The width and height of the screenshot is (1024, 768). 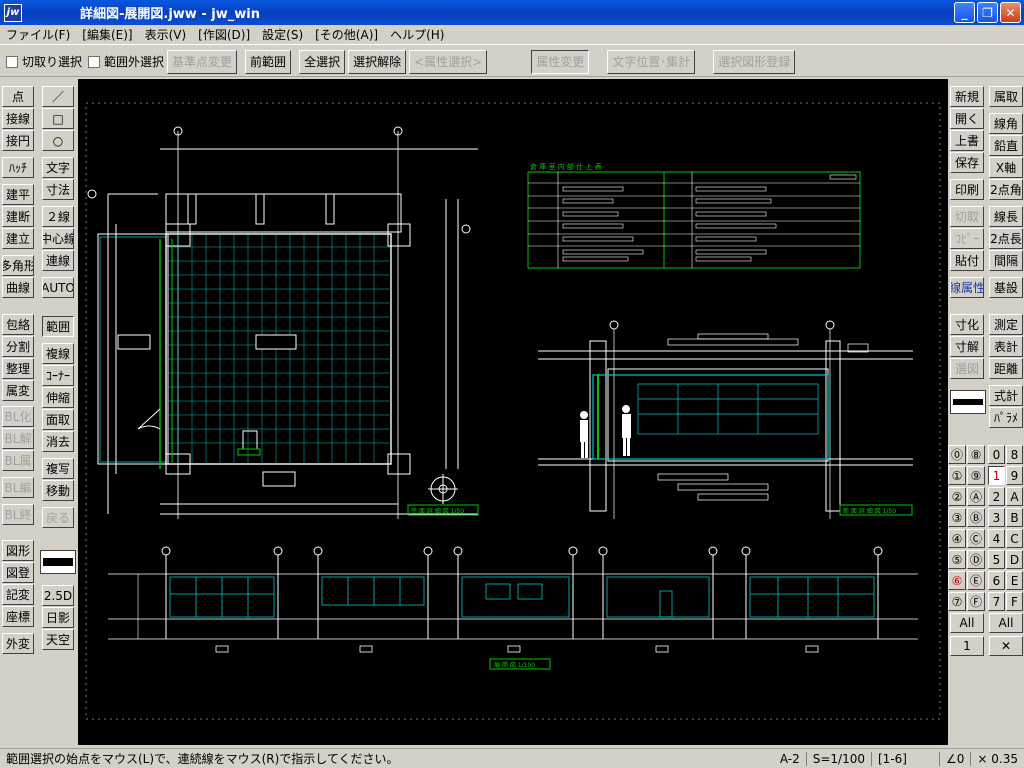 I want to click on tool-paste: 貼付, so click(x=967, y=260).